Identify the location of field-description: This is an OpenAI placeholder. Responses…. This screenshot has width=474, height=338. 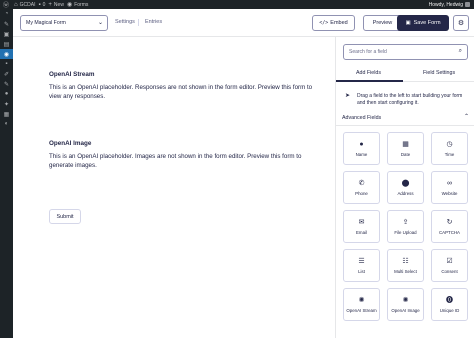
(181, 92).